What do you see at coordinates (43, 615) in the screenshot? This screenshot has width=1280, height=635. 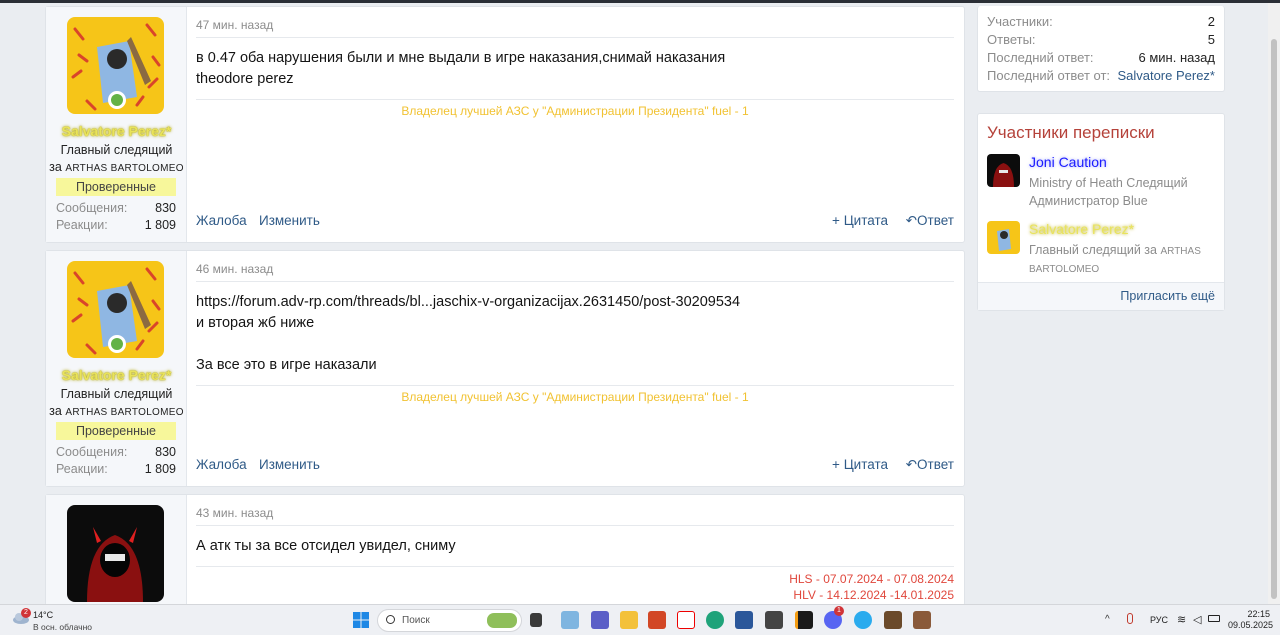 I see `weather-temperature: 14°C` at bounding box center [43, 615].